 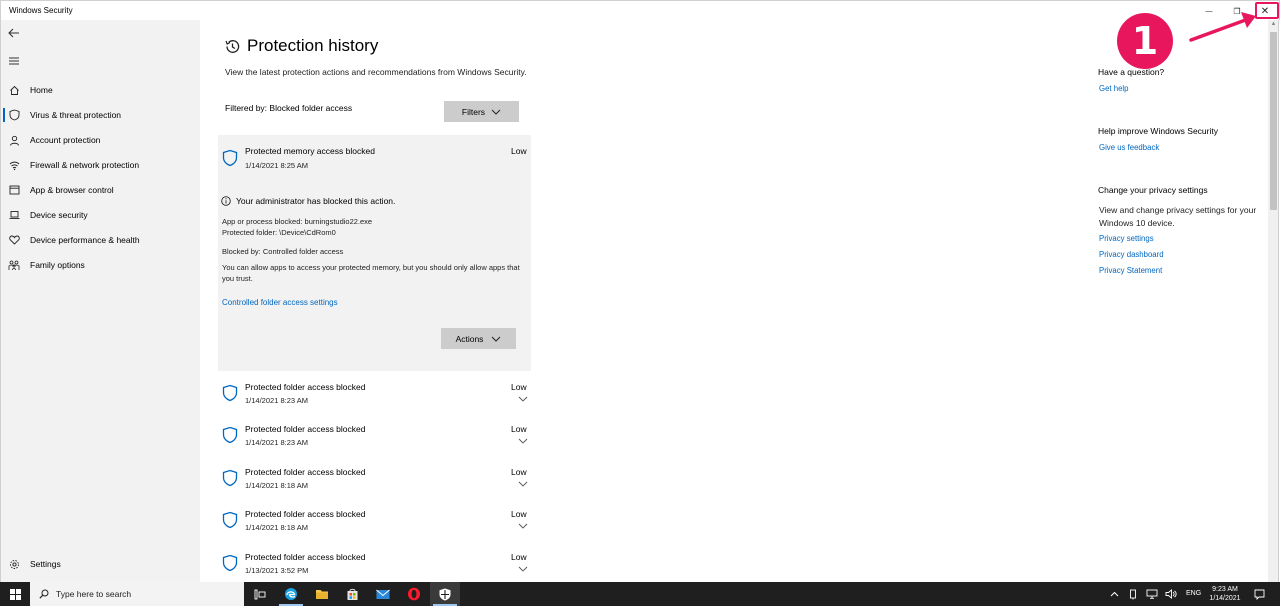 What do you see at coordinates (1225, 598) in the screenshot?
I see `clock-date: 1/14/2021` at bounding box center [1225, 598].